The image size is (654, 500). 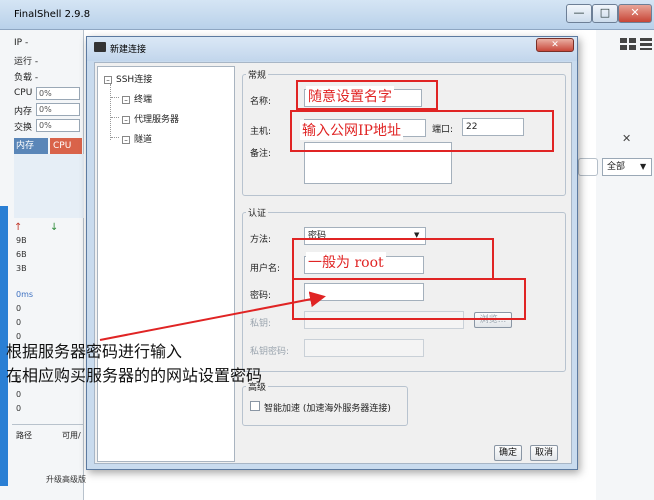 I want to click on annotation-arrow, so click(x=212, y=316).